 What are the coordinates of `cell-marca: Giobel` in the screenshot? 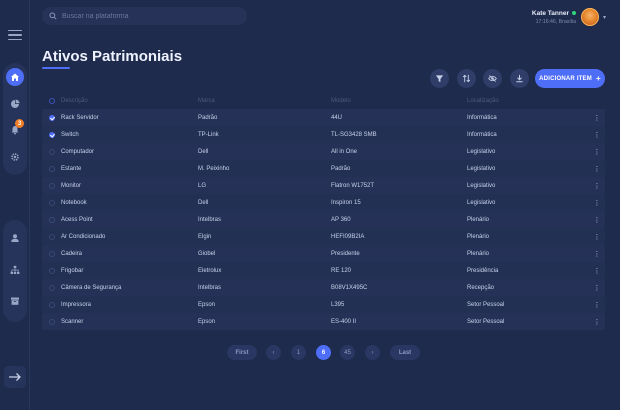 It's located at (207, 253).